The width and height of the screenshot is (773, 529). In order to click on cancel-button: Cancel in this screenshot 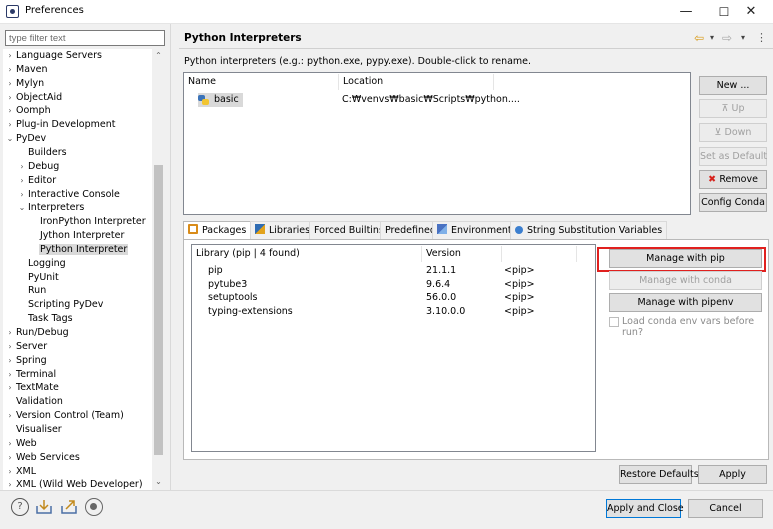, I will do `click(725, 508)`.